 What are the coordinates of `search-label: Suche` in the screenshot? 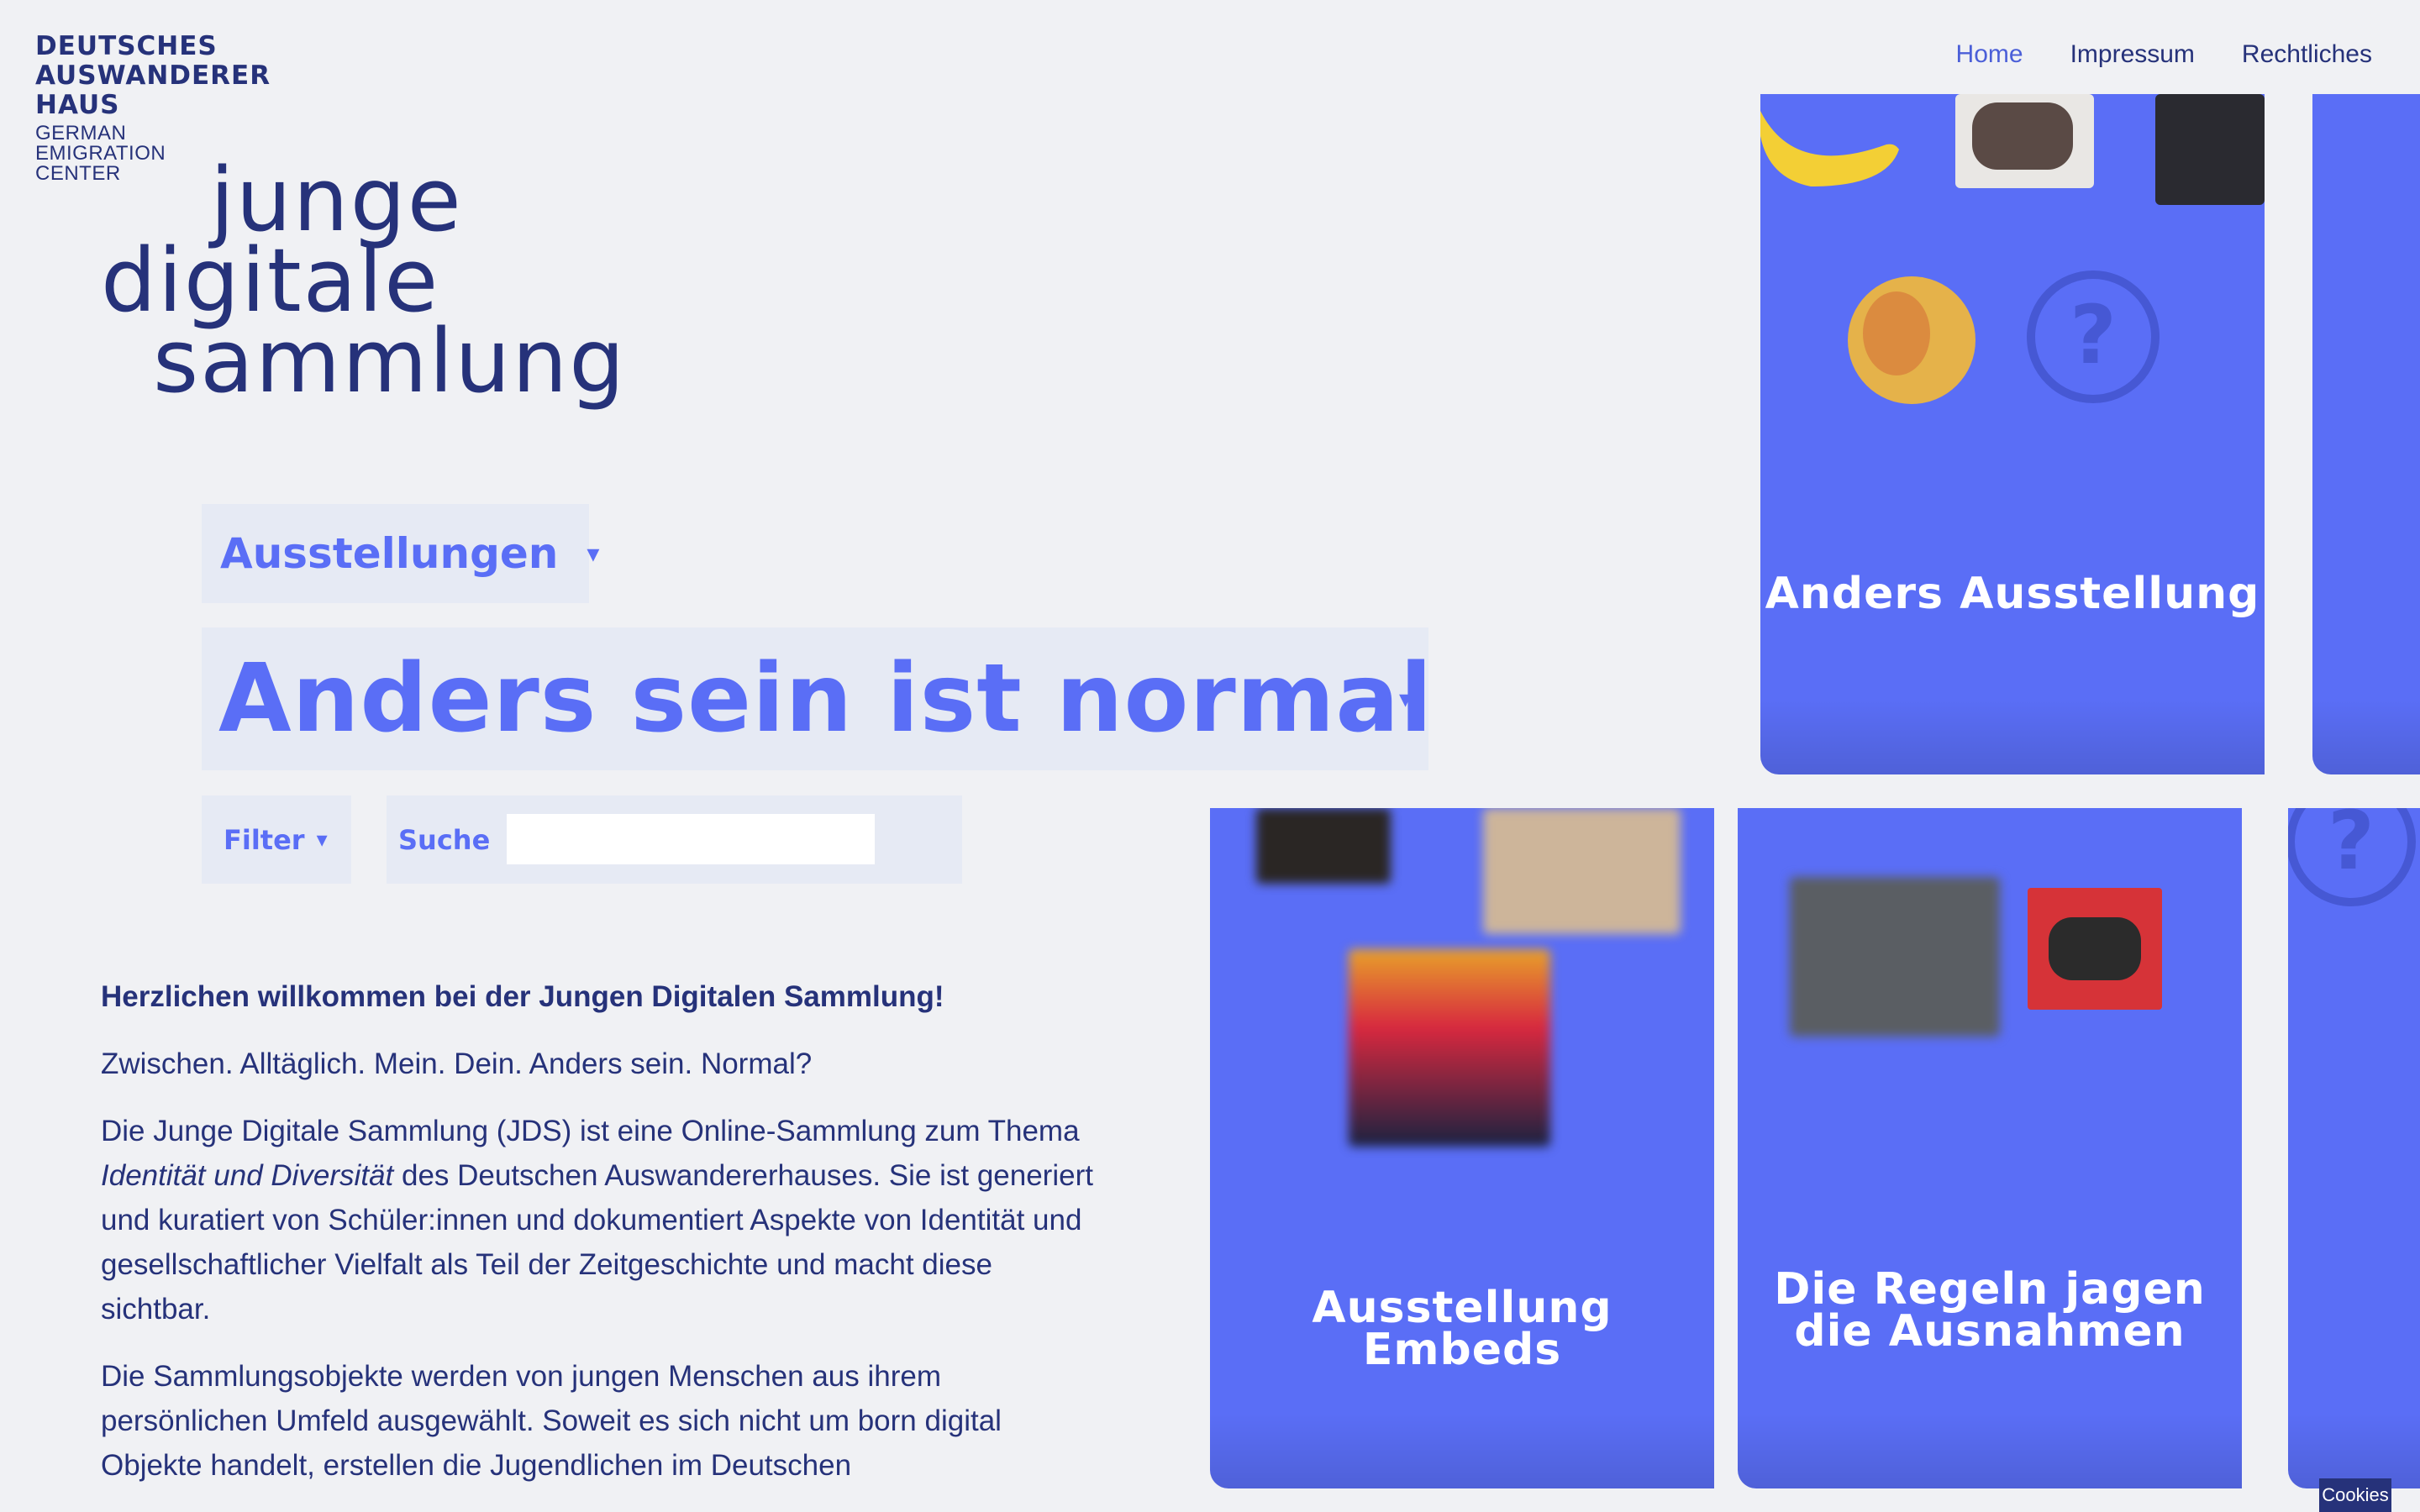 It's located at (445, 839).